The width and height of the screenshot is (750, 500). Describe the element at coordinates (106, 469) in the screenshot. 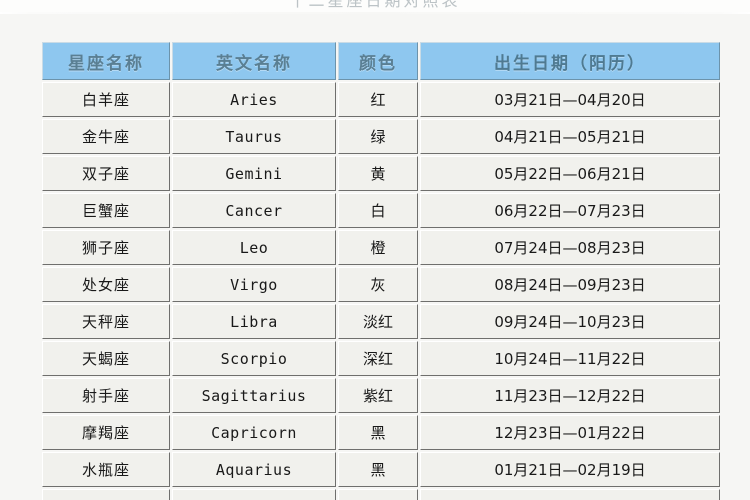

I see `cell-zodiac-name: 水瓶座` at that location.